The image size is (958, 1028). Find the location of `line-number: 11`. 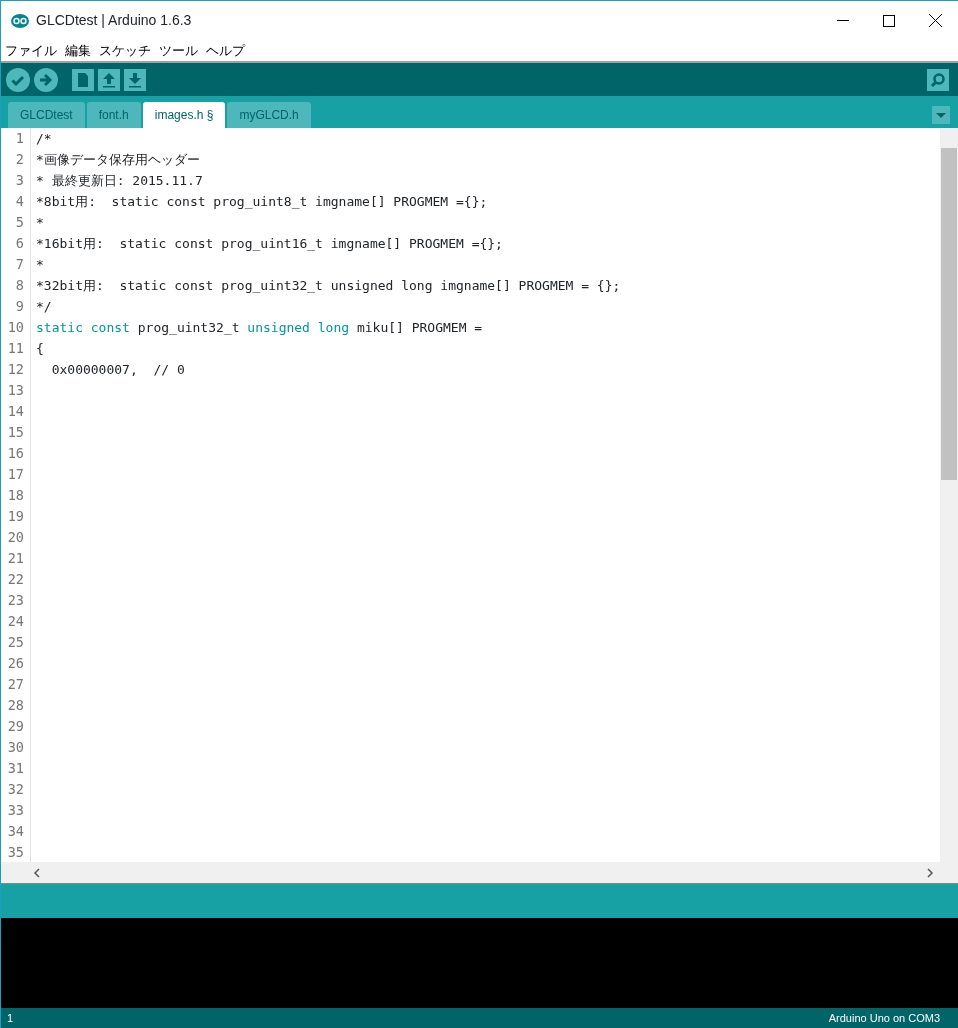

line-number: 11 is located at coordinates (15, 348).